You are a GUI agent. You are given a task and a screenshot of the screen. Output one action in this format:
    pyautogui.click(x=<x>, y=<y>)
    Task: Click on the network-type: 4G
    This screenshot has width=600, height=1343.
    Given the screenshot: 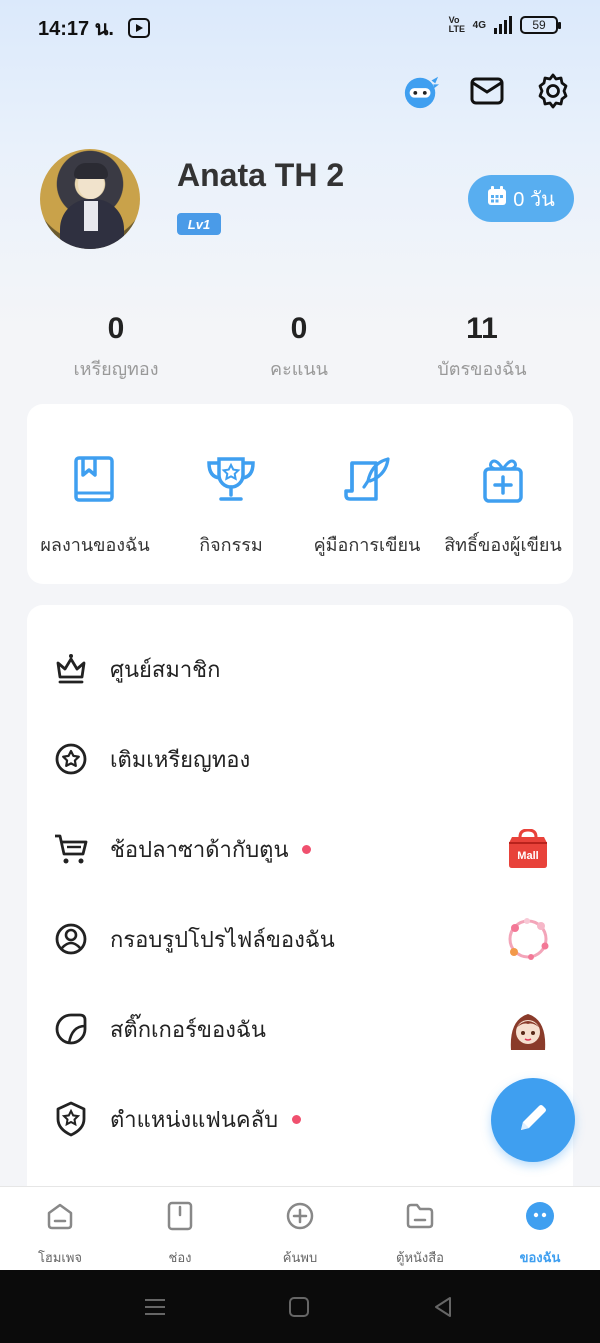 What is the action you would take?
    pyautogui.click(x=479, y=25)
    